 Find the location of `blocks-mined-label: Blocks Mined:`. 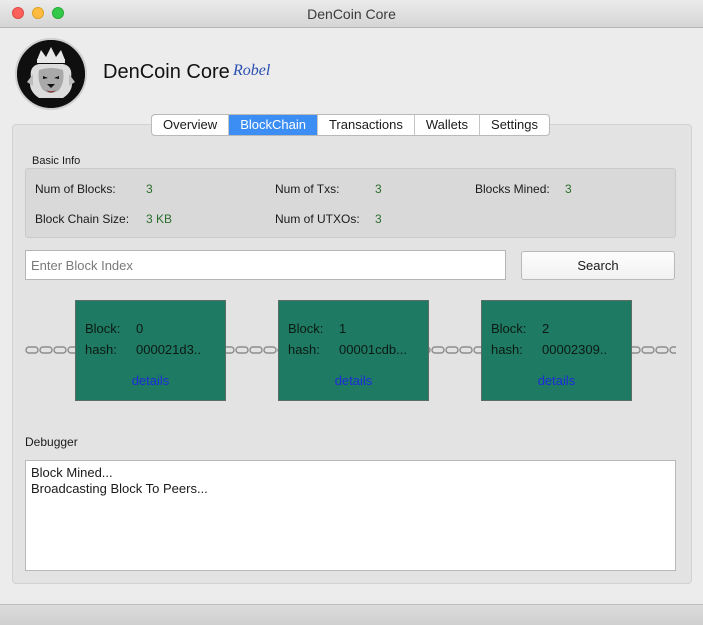

blocks-mined-label: Blocks Mined: is located at coordinates (512, 189).